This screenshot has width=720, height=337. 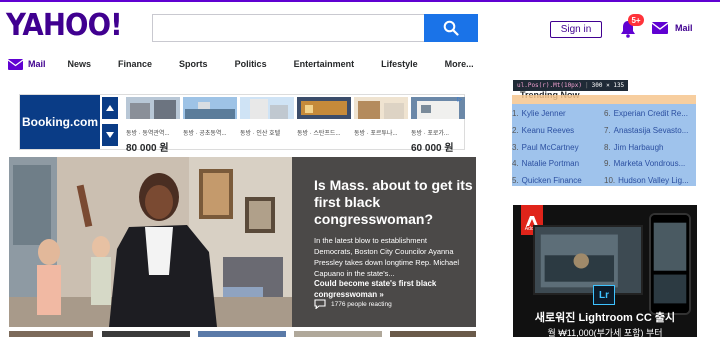 What do you see at coordinates (267, 122) in the screenshot?
I see `hotel-card: 동방 · 인산 호텔` at bounding box center [267, 122].